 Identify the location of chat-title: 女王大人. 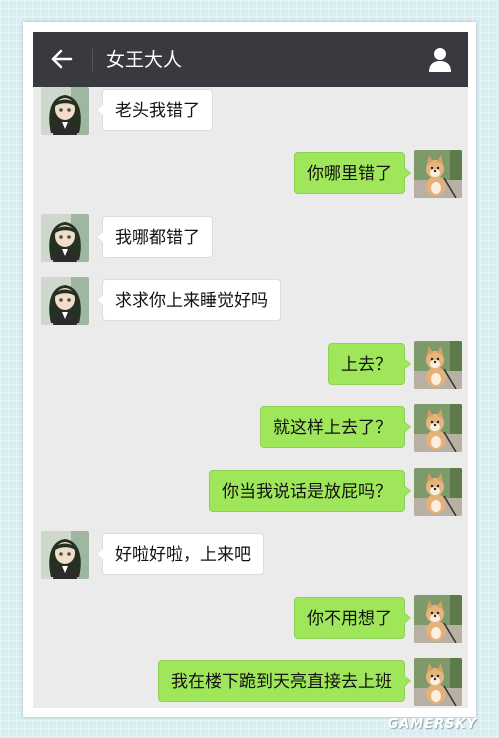
(144, 60).